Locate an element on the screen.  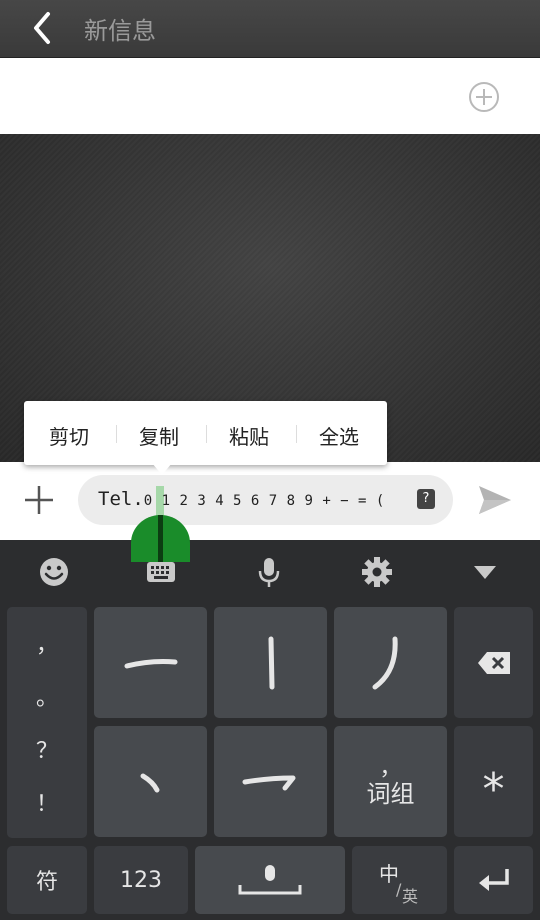
recipient-field is located at coordinates (270, 96).